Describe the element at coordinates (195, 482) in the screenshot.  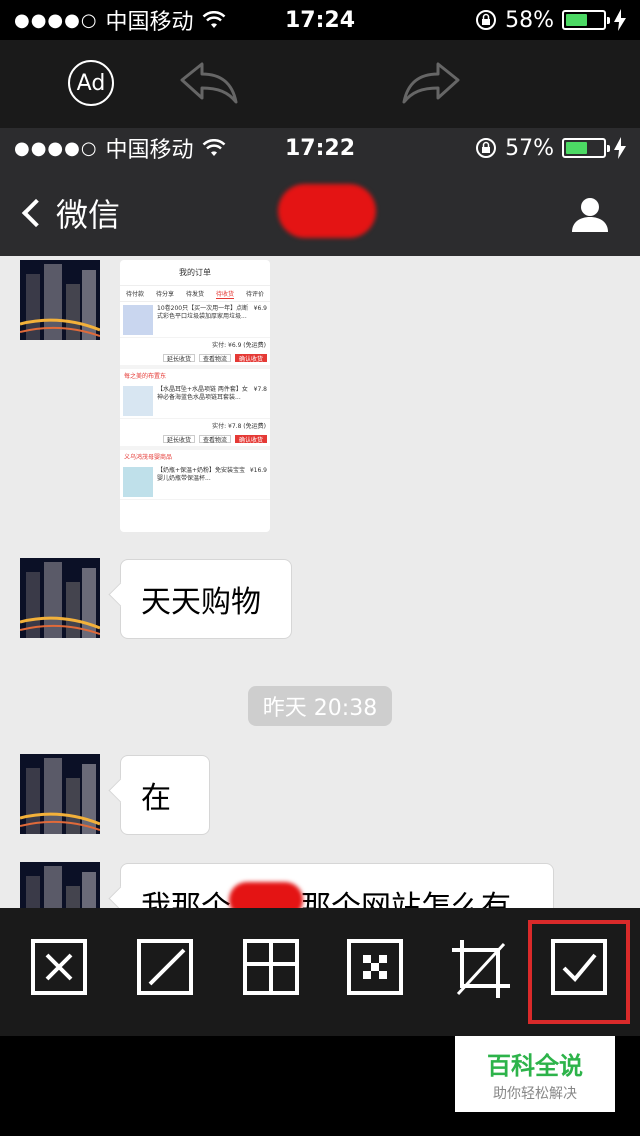
I see `shot-order-item: 【奶瓶+保温+奶粉】免安装宝宝婴儿奶瓶带保温杯... ¥16.9` at that location.